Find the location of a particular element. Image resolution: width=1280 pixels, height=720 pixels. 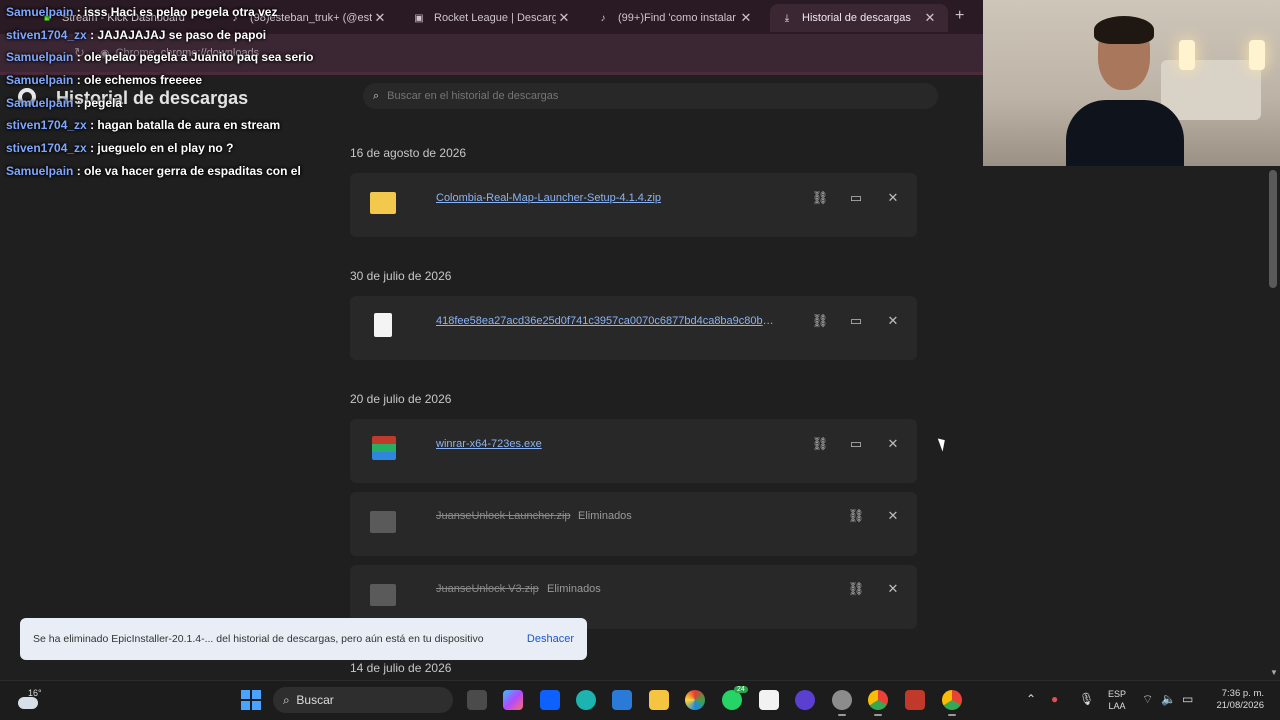

language-code: ESP is located at coordinates (1117, 694).